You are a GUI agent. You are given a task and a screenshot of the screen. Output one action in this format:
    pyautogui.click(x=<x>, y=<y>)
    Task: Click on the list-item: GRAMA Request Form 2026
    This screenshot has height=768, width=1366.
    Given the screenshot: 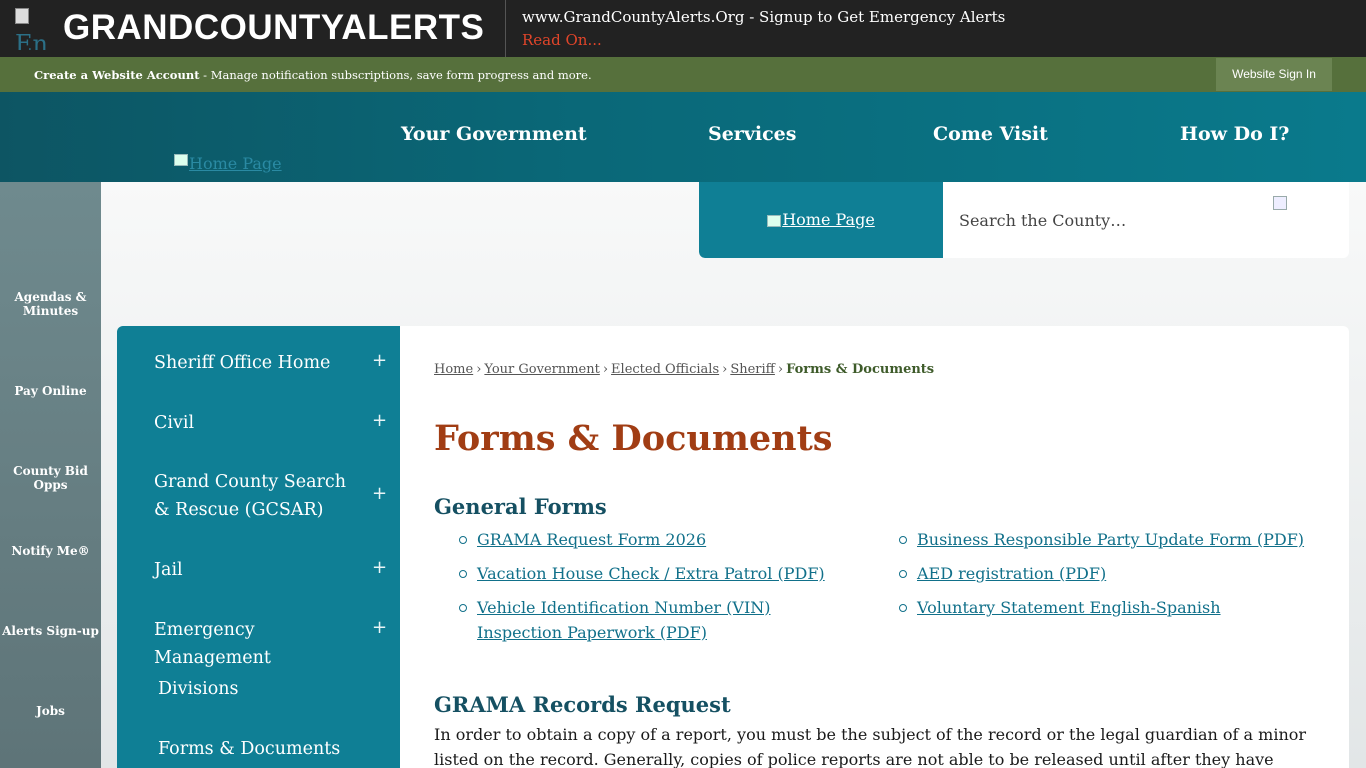 What is the action you would take?
    pyautogui.click(x=647, y=539)
    